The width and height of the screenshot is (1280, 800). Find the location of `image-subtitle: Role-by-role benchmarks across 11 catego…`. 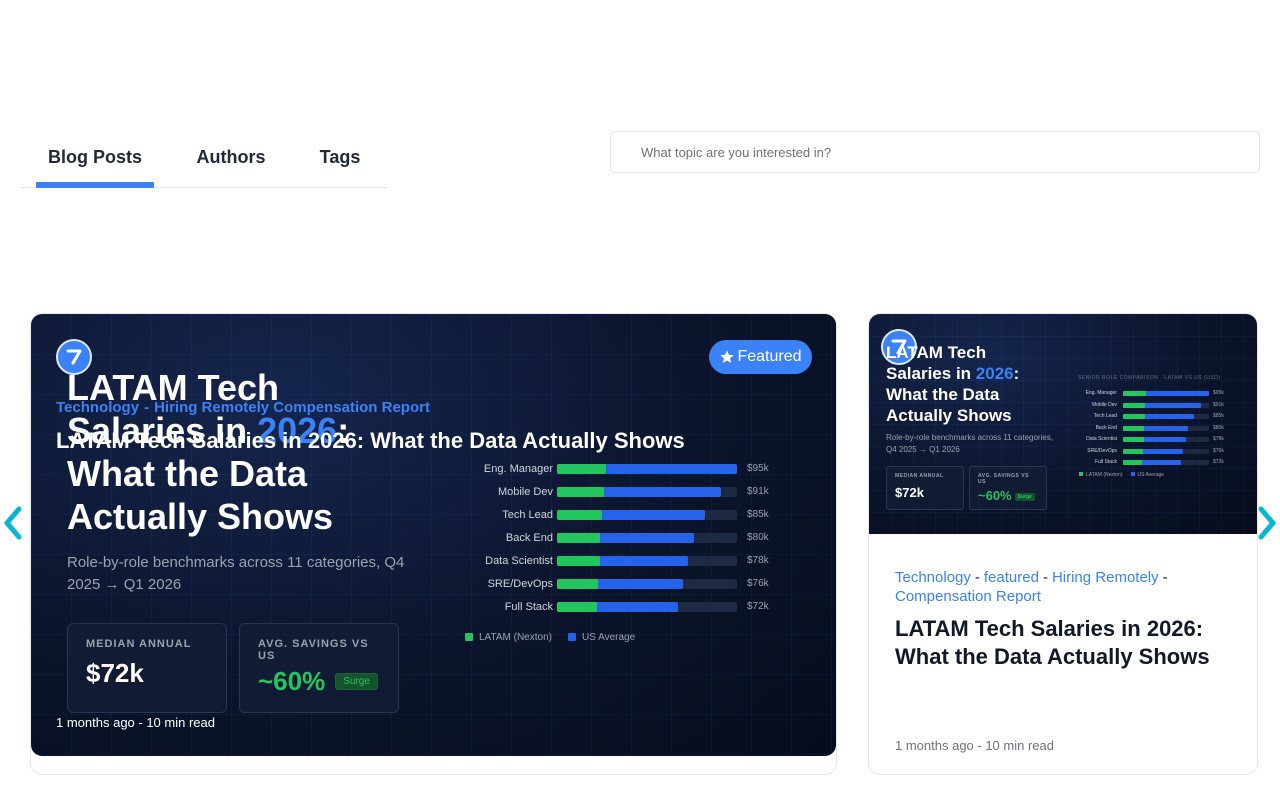

image-subtitle: Role-by-role benchmarks across 11 catego… is located at coordinates (236, 573).